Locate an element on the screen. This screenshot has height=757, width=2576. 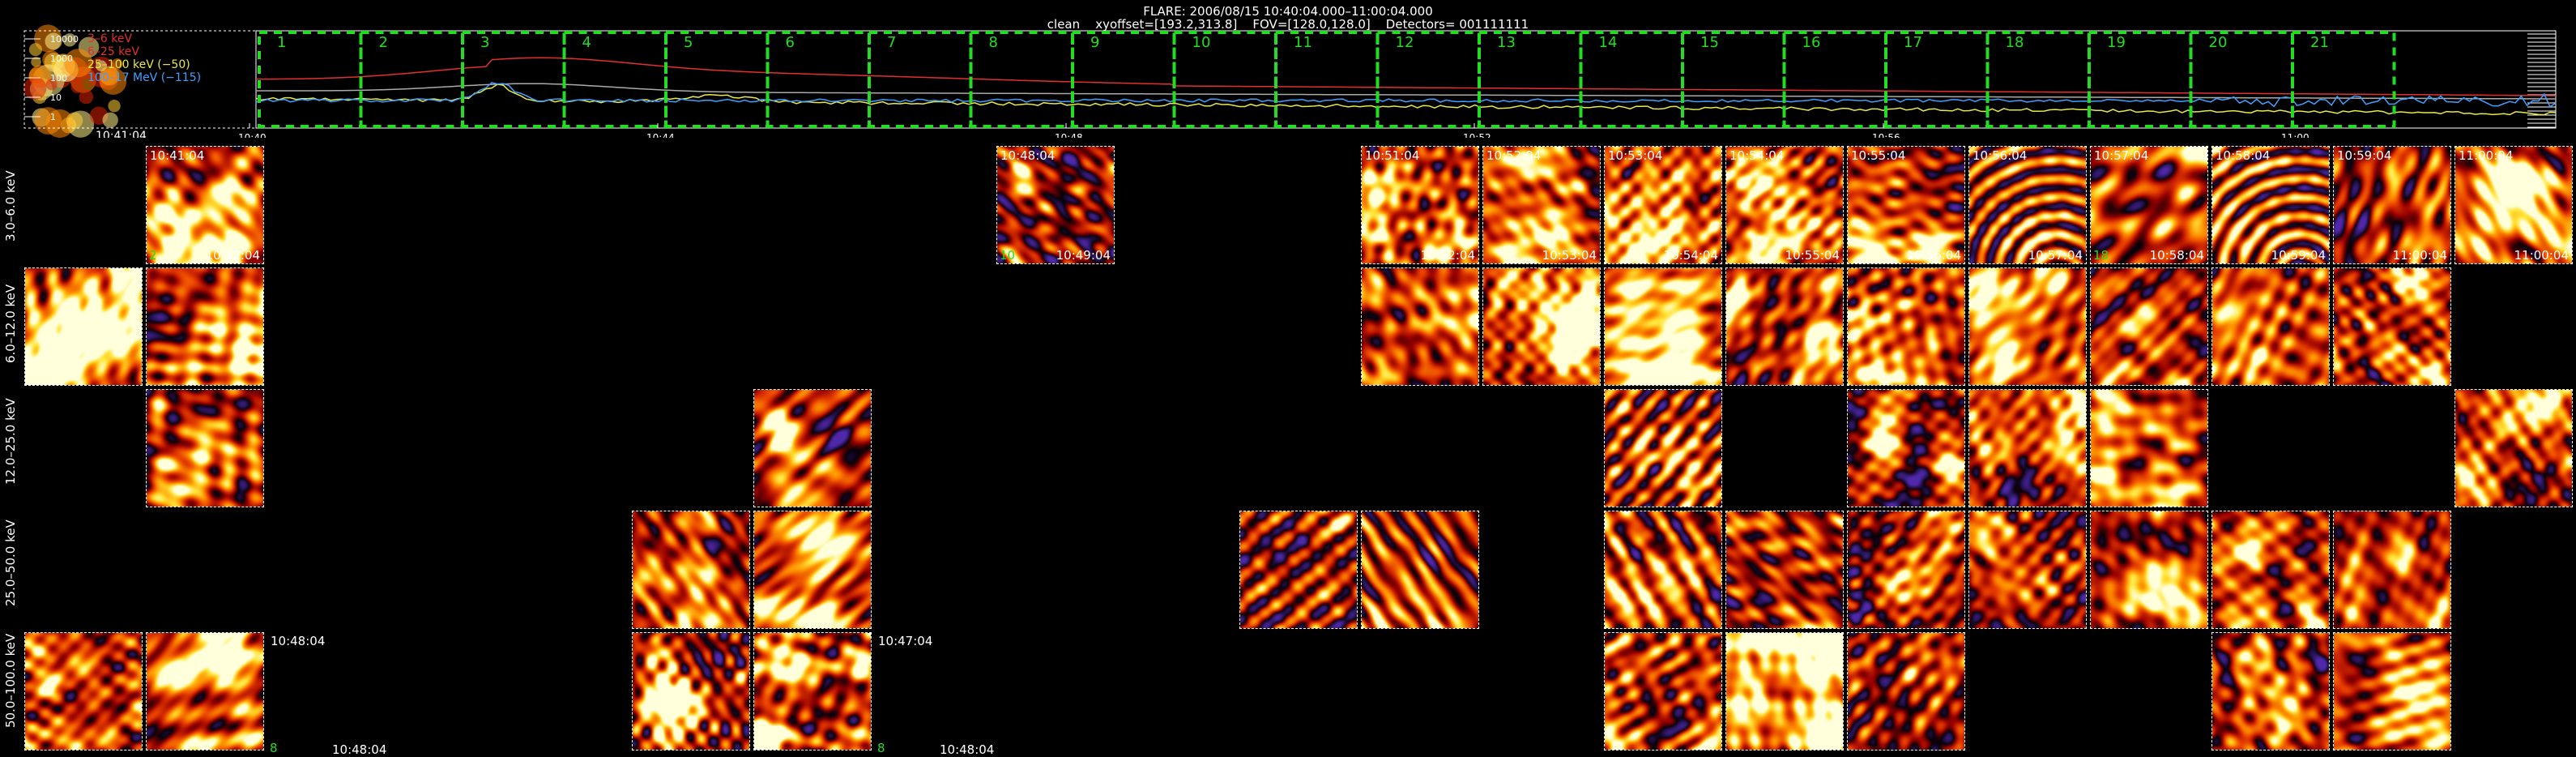
interval-number: 2 is located at coordinates (383, 42).